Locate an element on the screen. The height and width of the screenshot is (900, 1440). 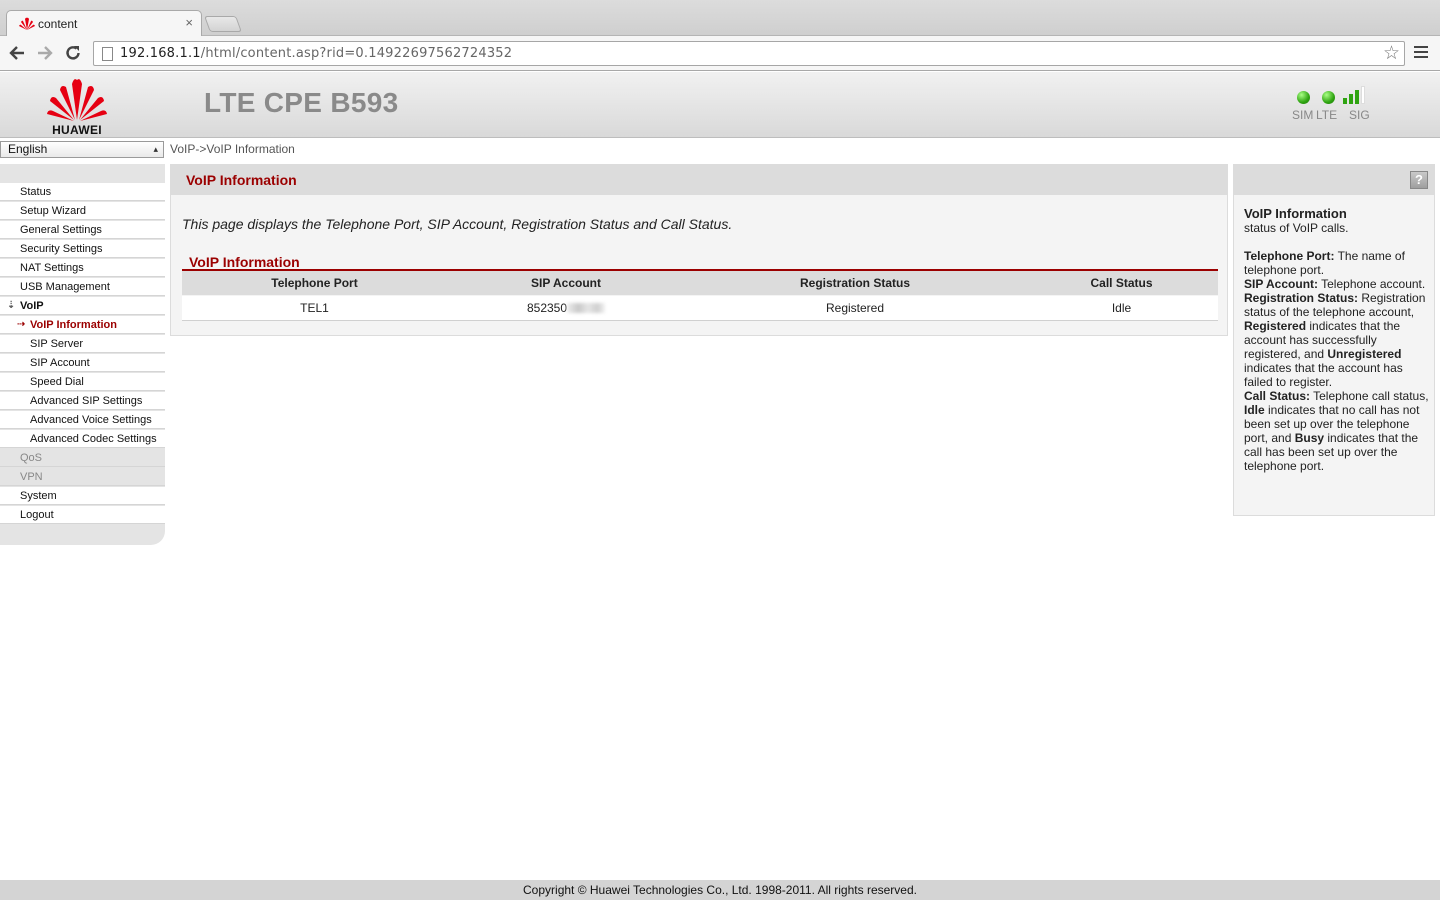
sidebar-item-vpn: VPN is located at coordinates (82, 477).